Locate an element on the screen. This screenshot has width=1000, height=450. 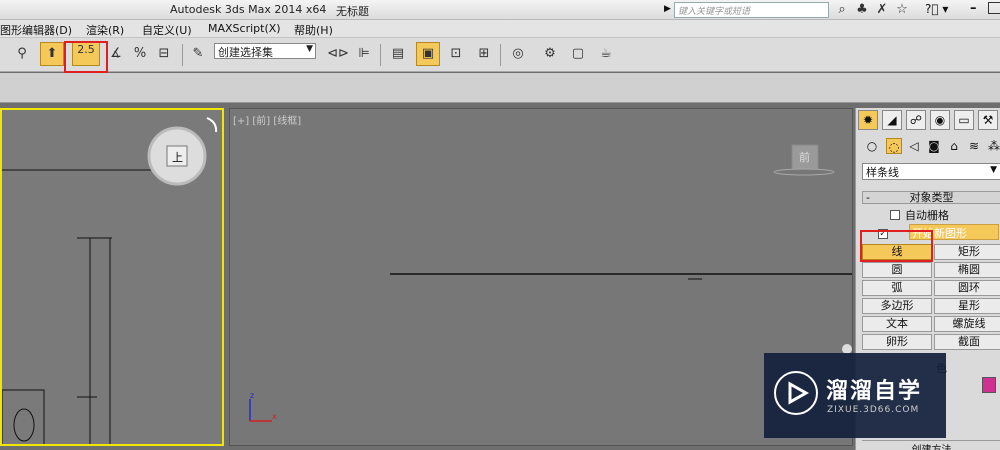
shape-egg-button: 卵形 is located at coordinates (897, 342).